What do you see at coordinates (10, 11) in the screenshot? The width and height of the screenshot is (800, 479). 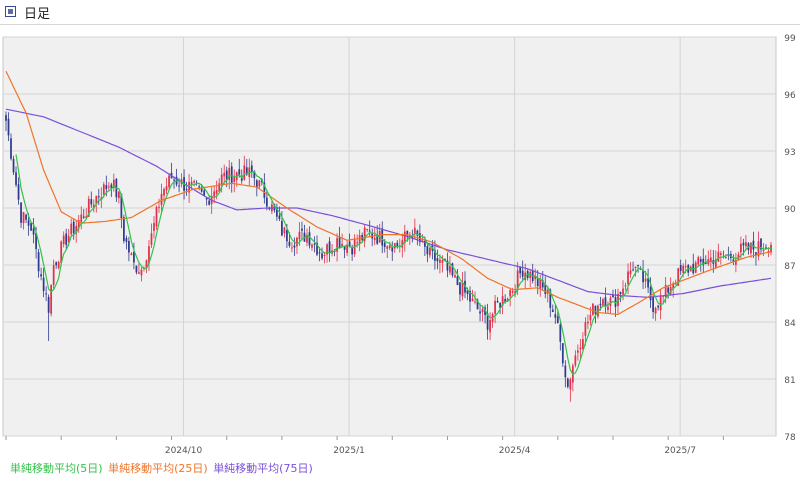 I see `chart-window-icon` at bounding box center [10, 11].